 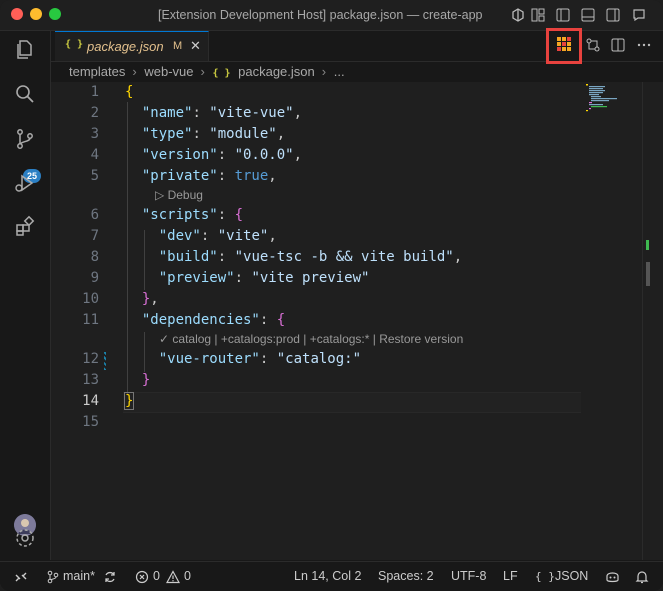 What do you see at coordinates (25, 139) in the screenshot?
I see `source-control-icon` at bounding box center [25, 139].